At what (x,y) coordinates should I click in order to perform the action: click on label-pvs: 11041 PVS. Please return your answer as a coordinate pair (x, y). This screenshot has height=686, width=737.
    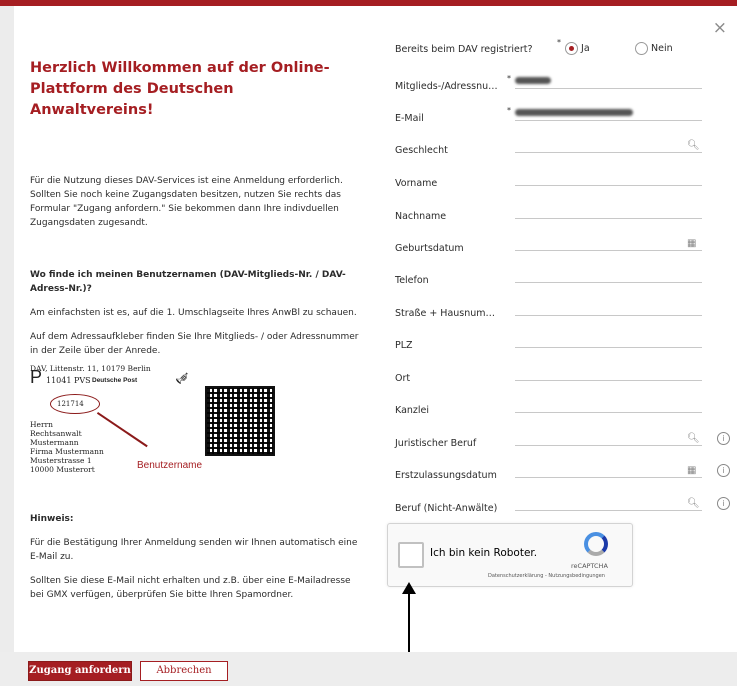
    Looking at the image, I should click on (68, 380).